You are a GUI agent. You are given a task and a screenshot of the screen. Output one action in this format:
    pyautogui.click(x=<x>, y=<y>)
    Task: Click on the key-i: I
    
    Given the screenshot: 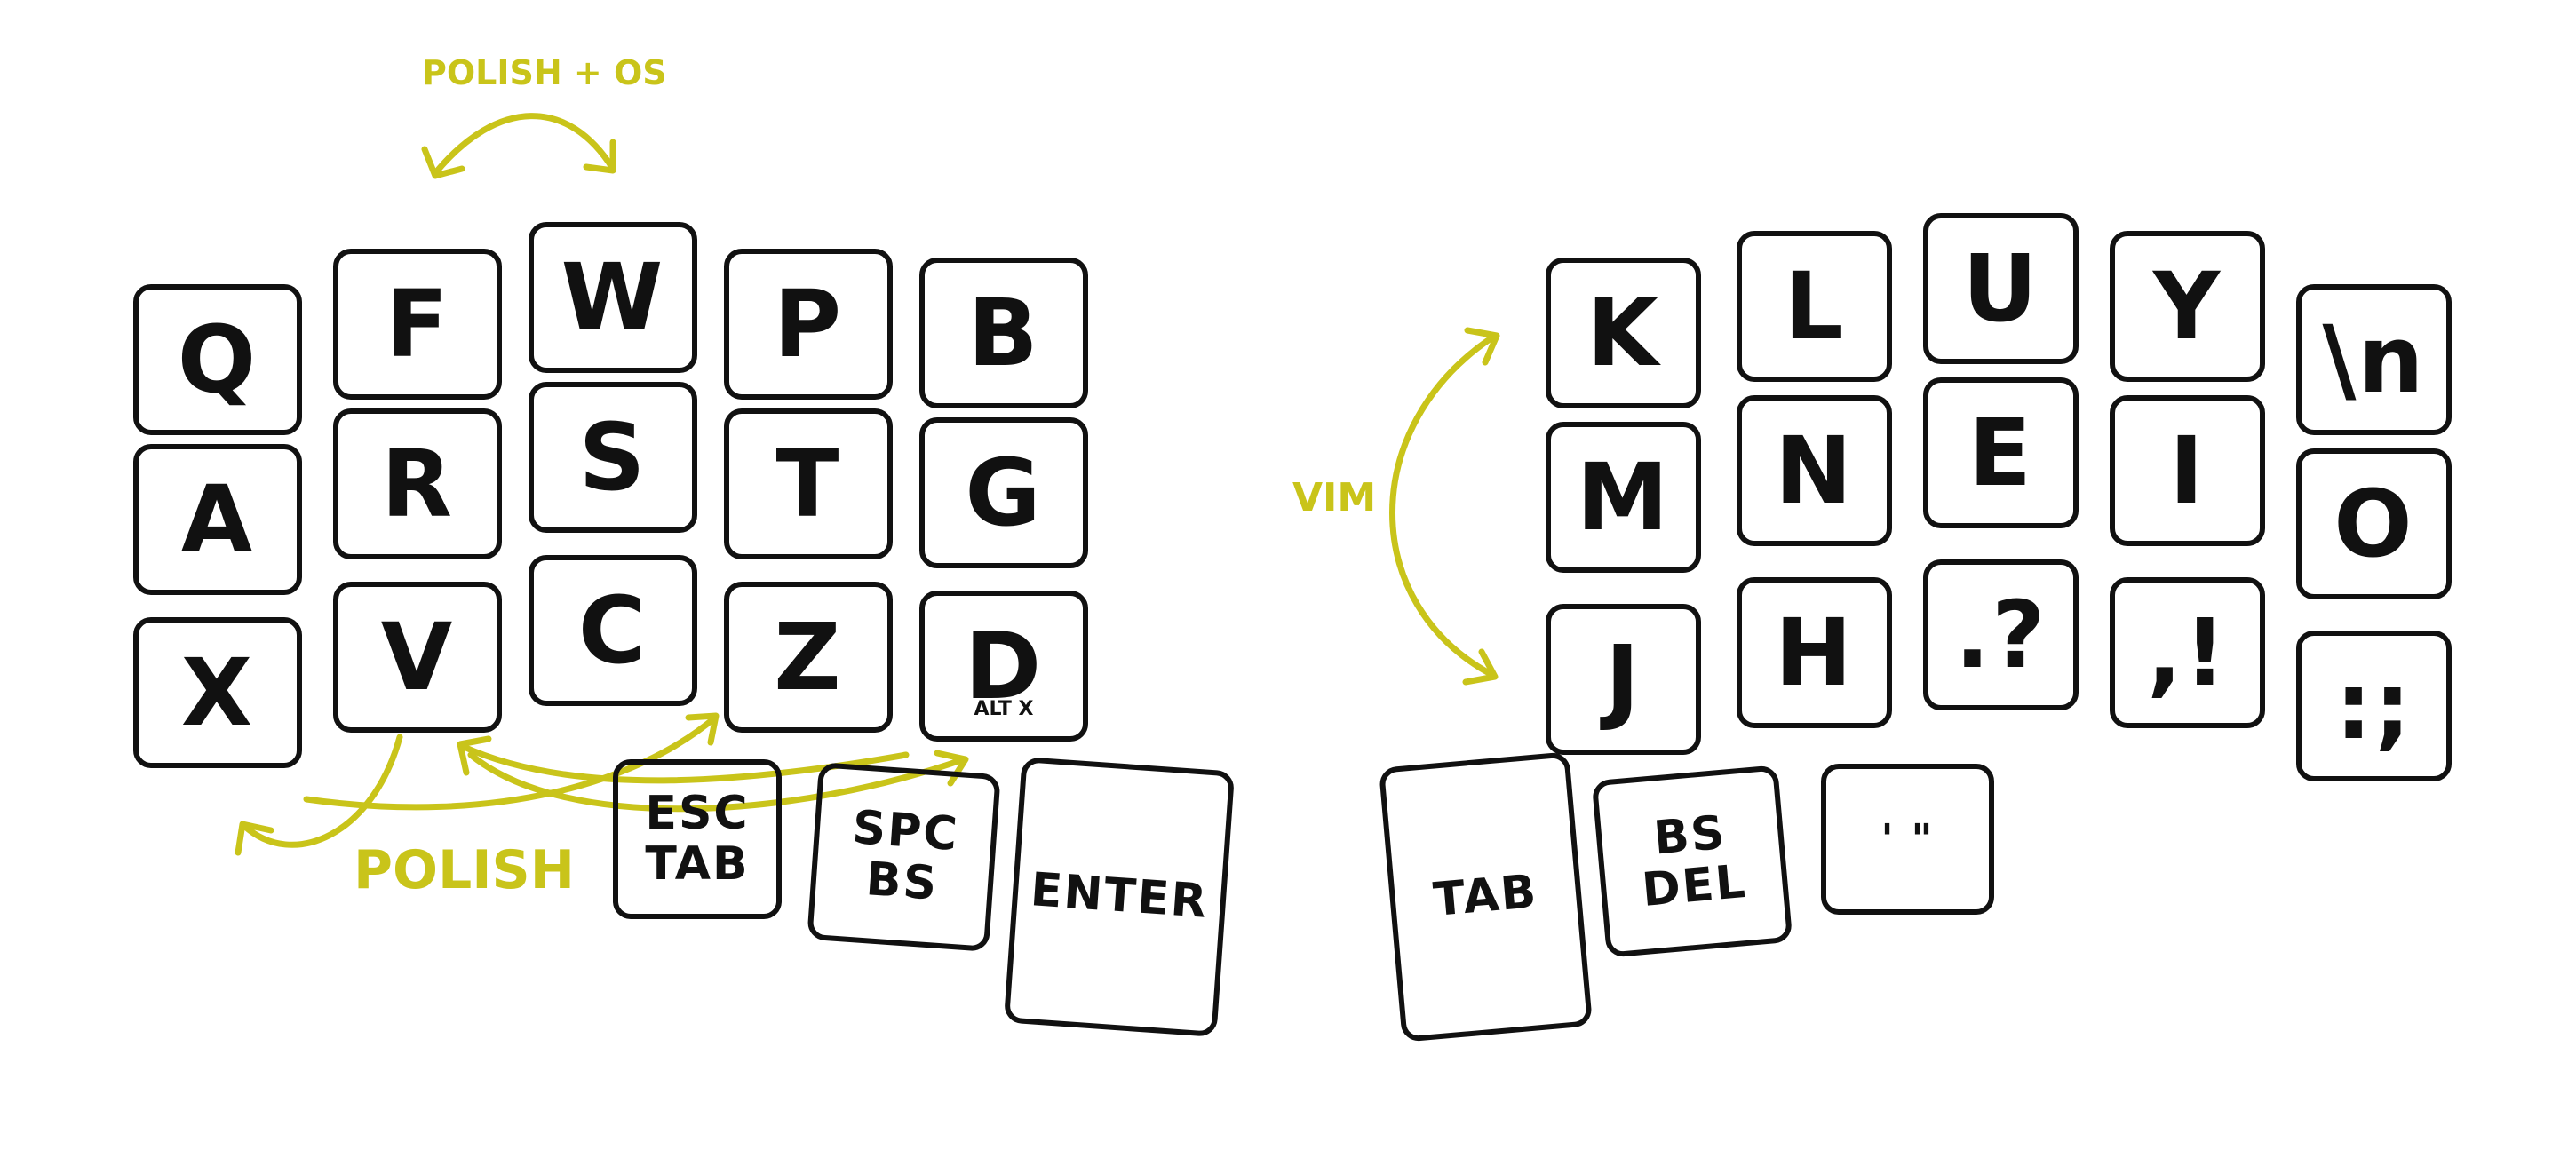 What is the action you would take?
    pyautogui.click(x=2187, y=470)
    